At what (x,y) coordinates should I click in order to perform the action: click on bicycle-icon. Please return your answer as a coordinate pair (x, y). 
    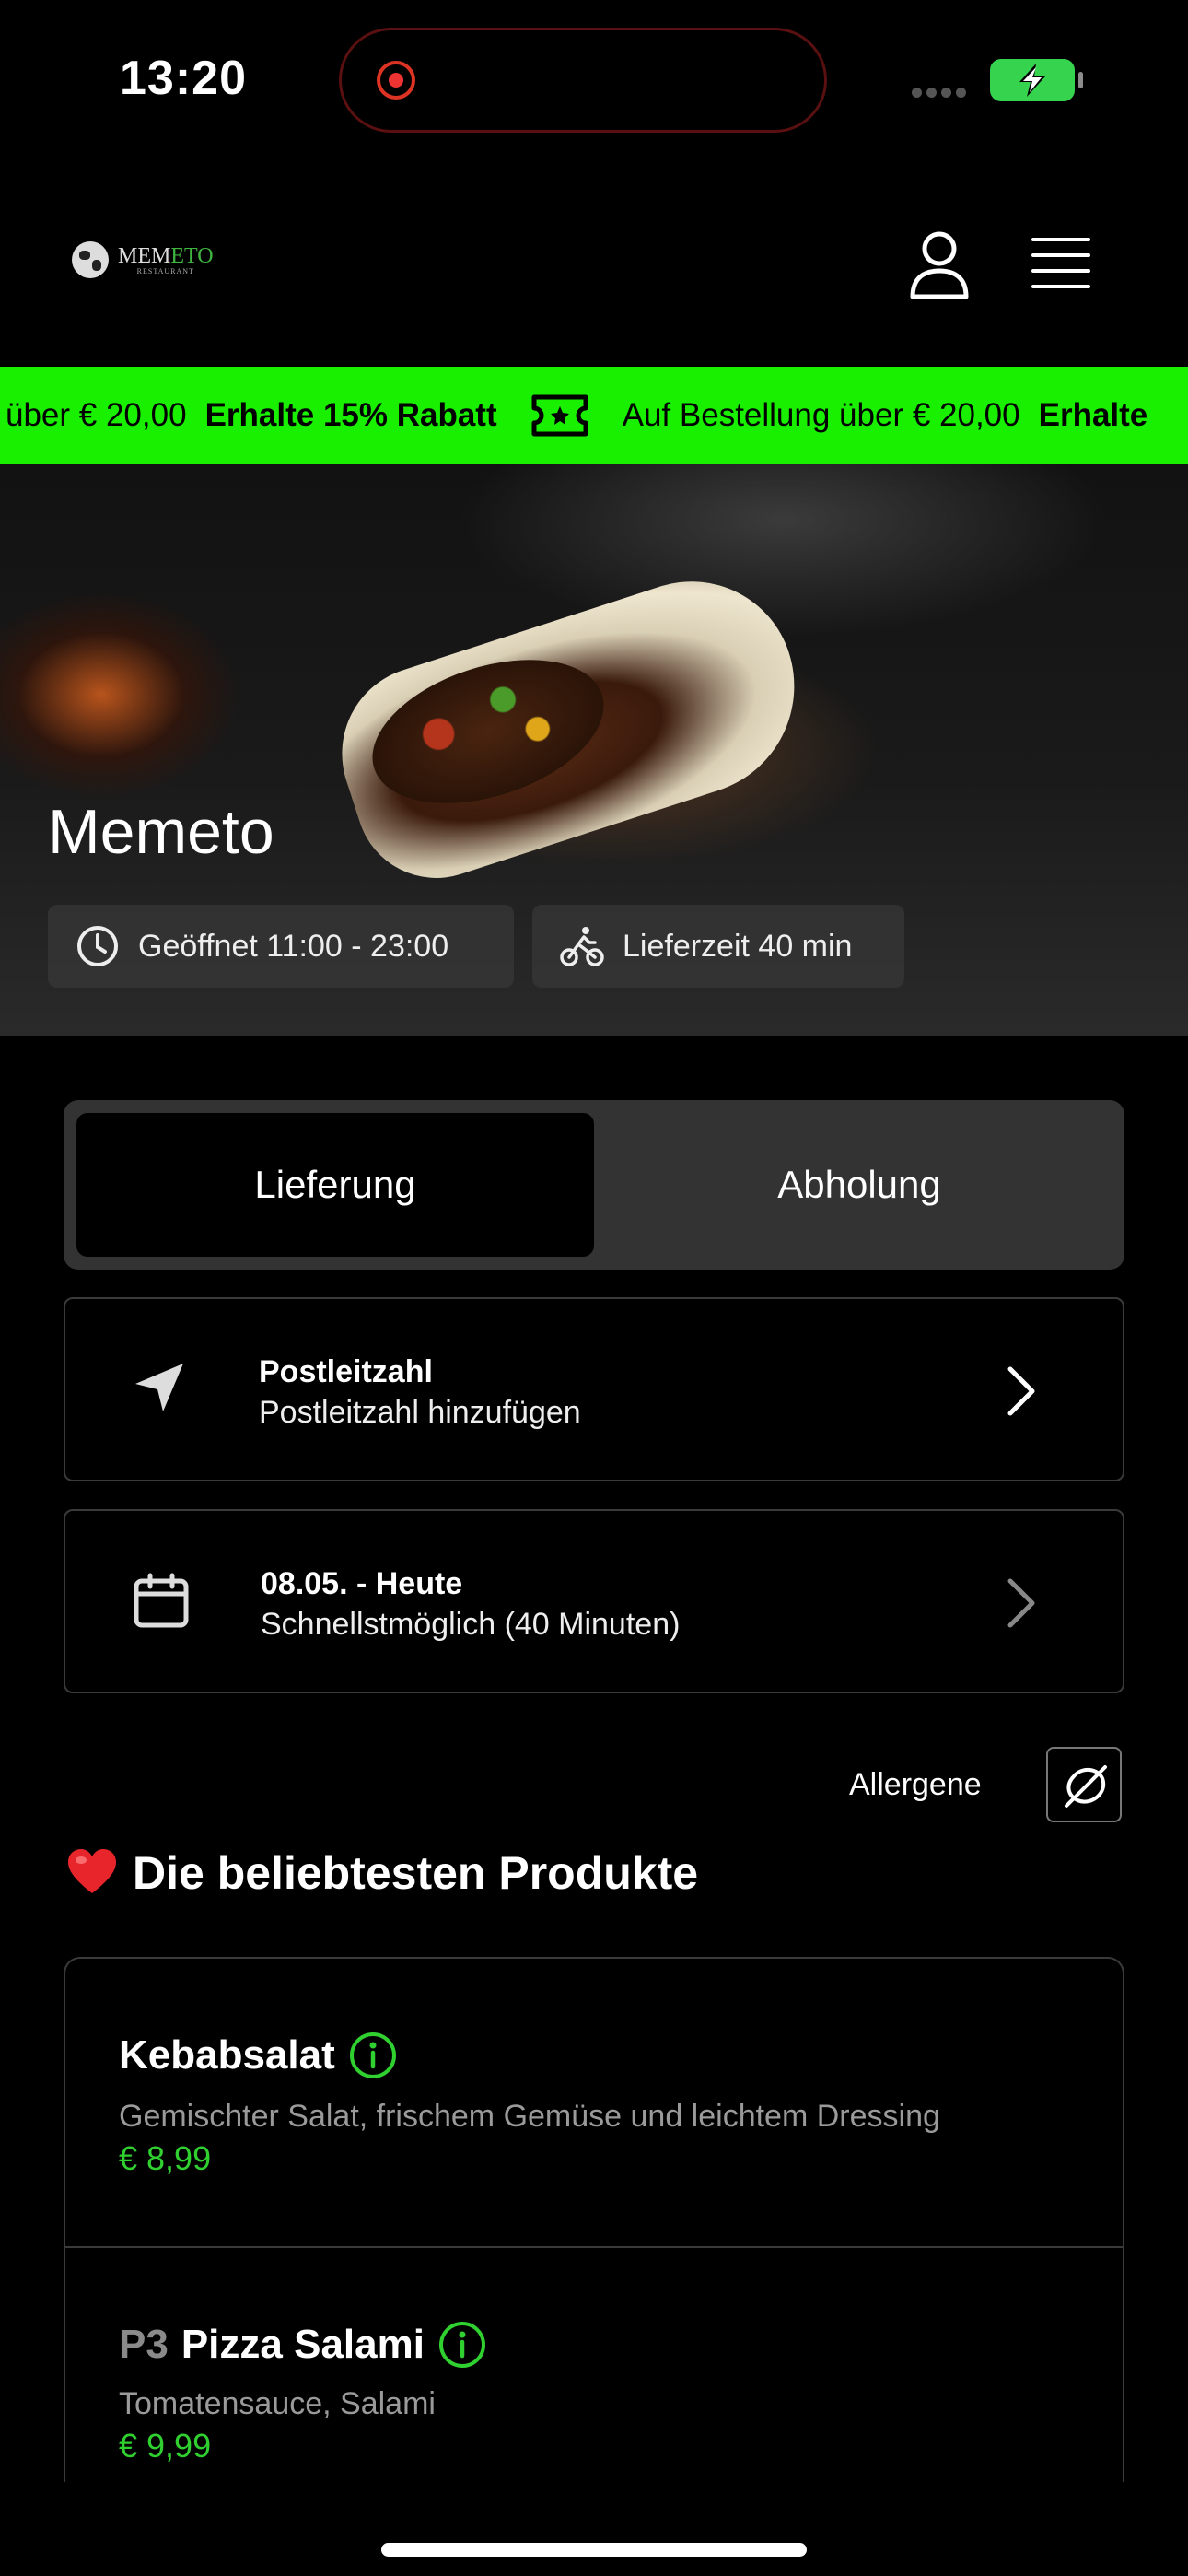
    Looking at the image, I should click on (582, 946).